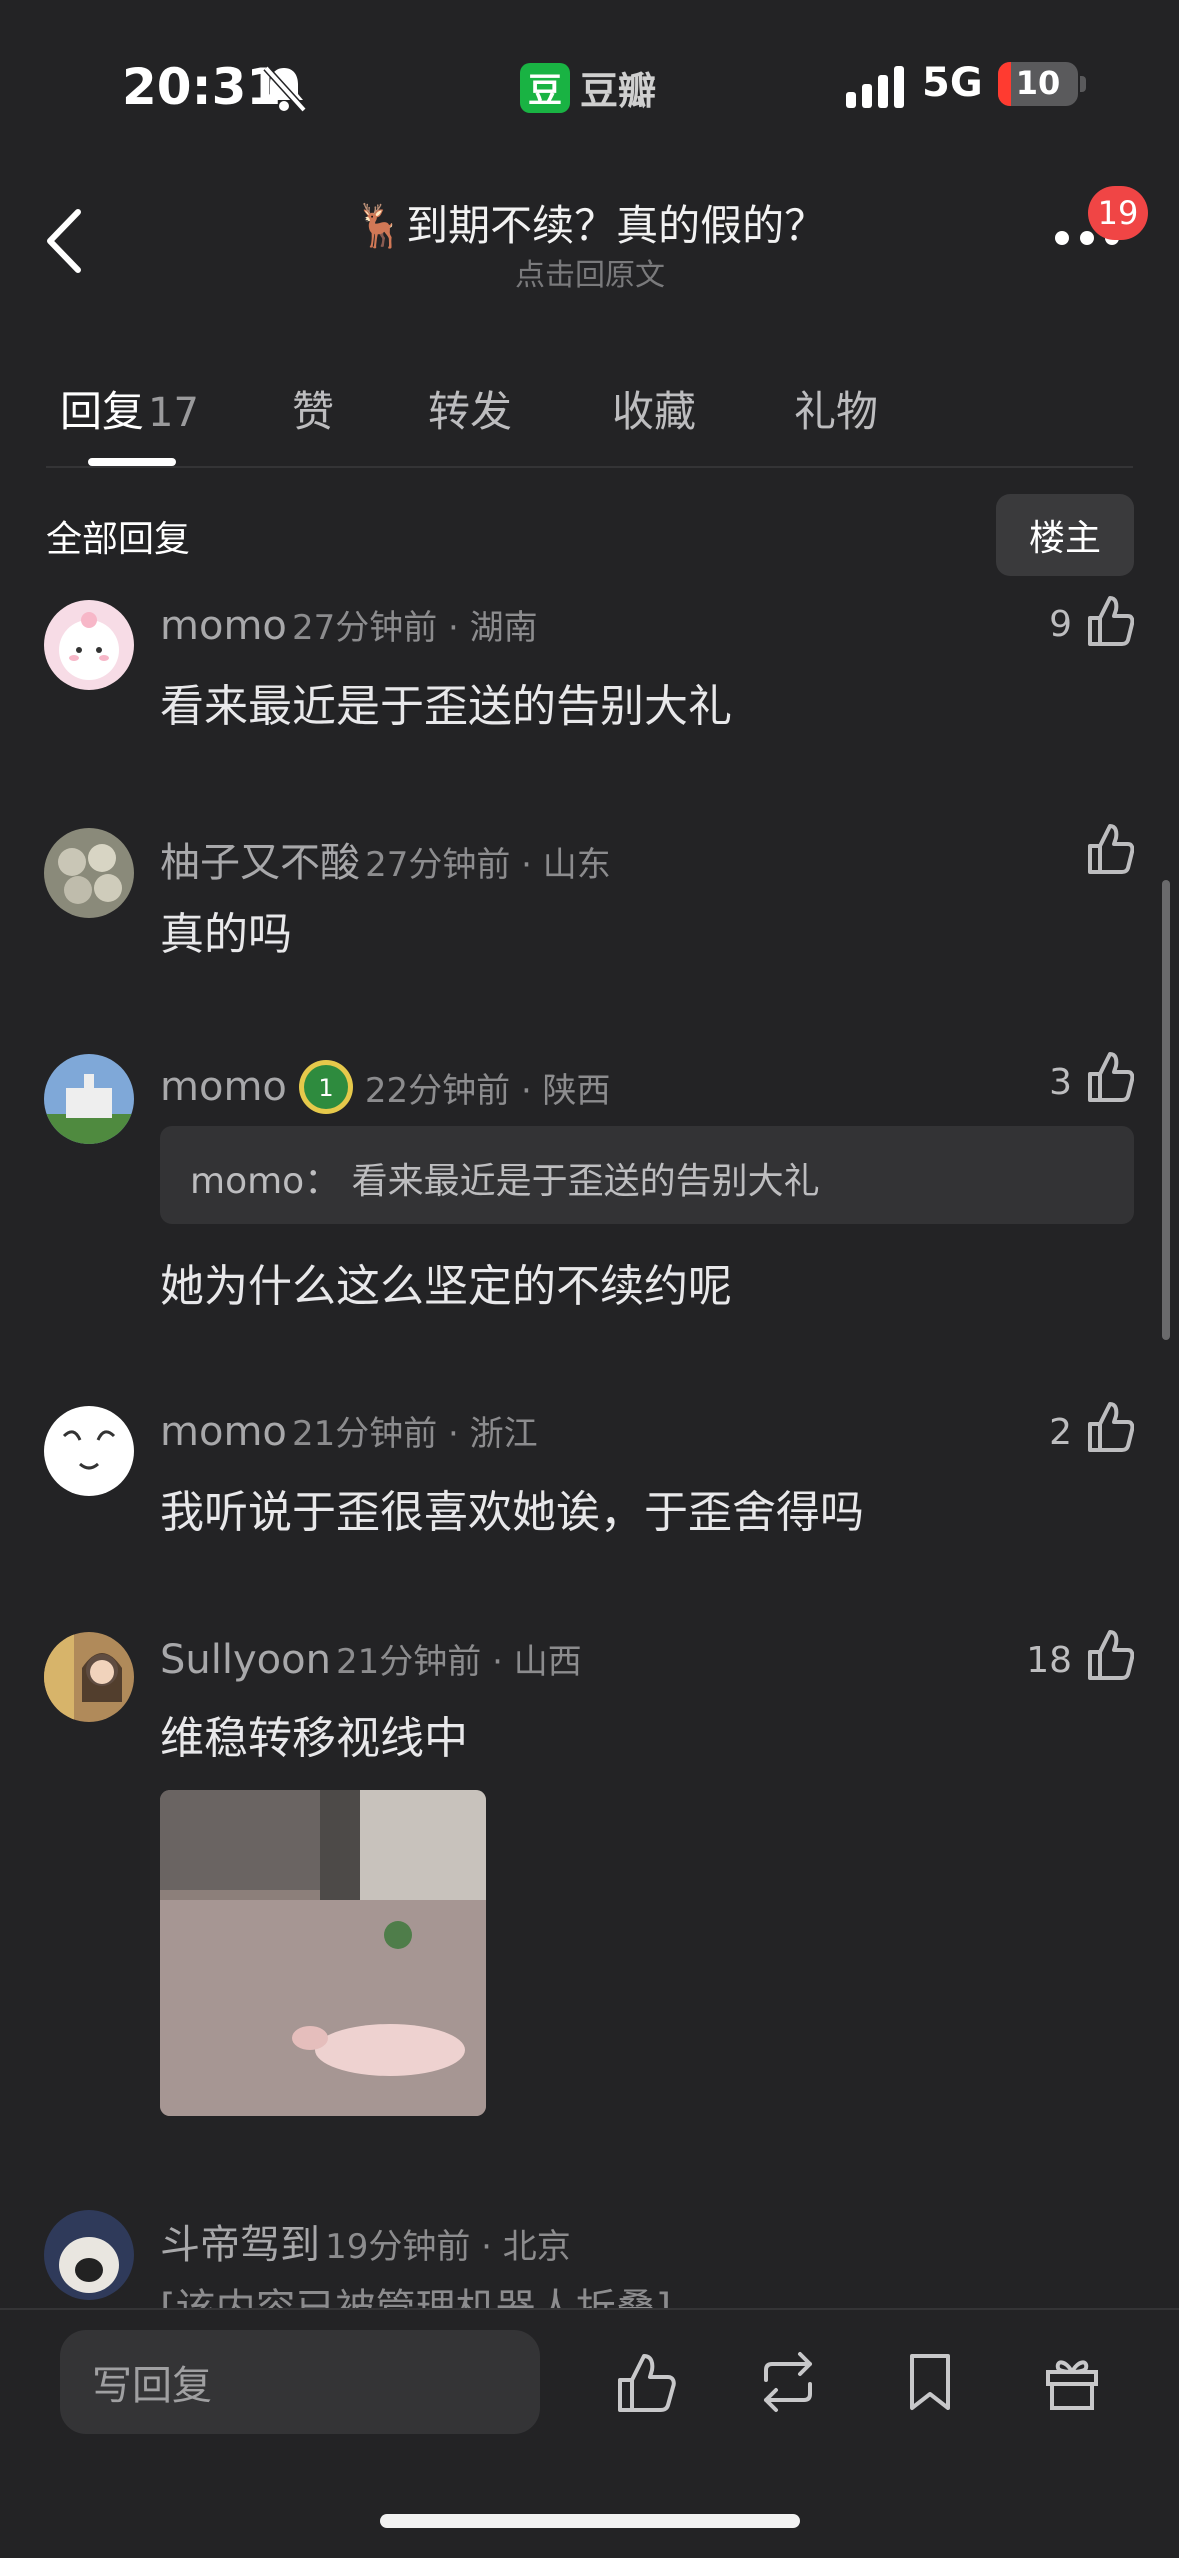 This screenshot has width=1179, height=2558. Describe the element at coordinates (459, 1662) in the screenshot. I see `comment-meta: 21分钟前 · 山西` at that location.